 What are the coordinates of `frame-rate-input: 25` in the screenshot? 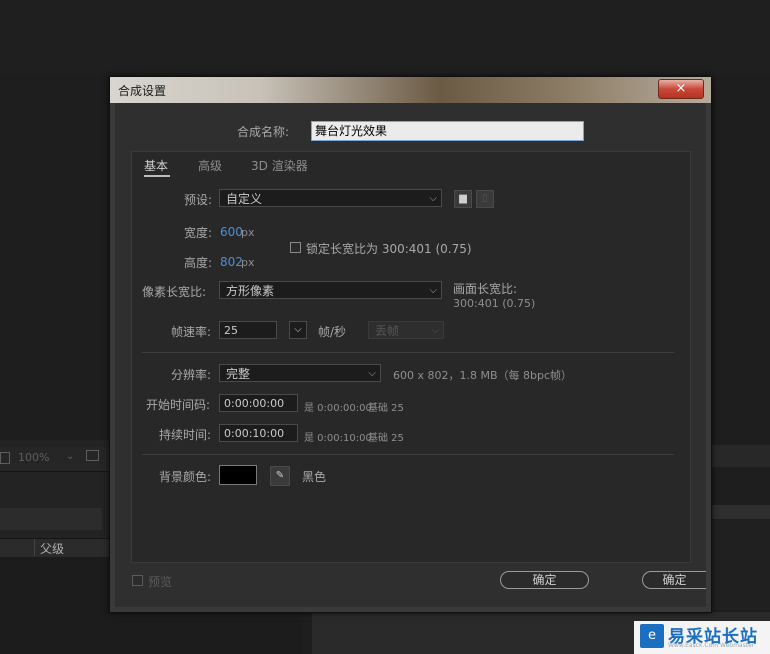 It's located at (248, 330).